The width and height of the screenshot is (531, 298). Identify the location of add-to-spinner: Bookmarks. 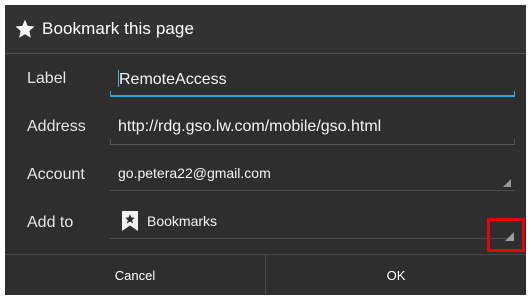
(312, 222).